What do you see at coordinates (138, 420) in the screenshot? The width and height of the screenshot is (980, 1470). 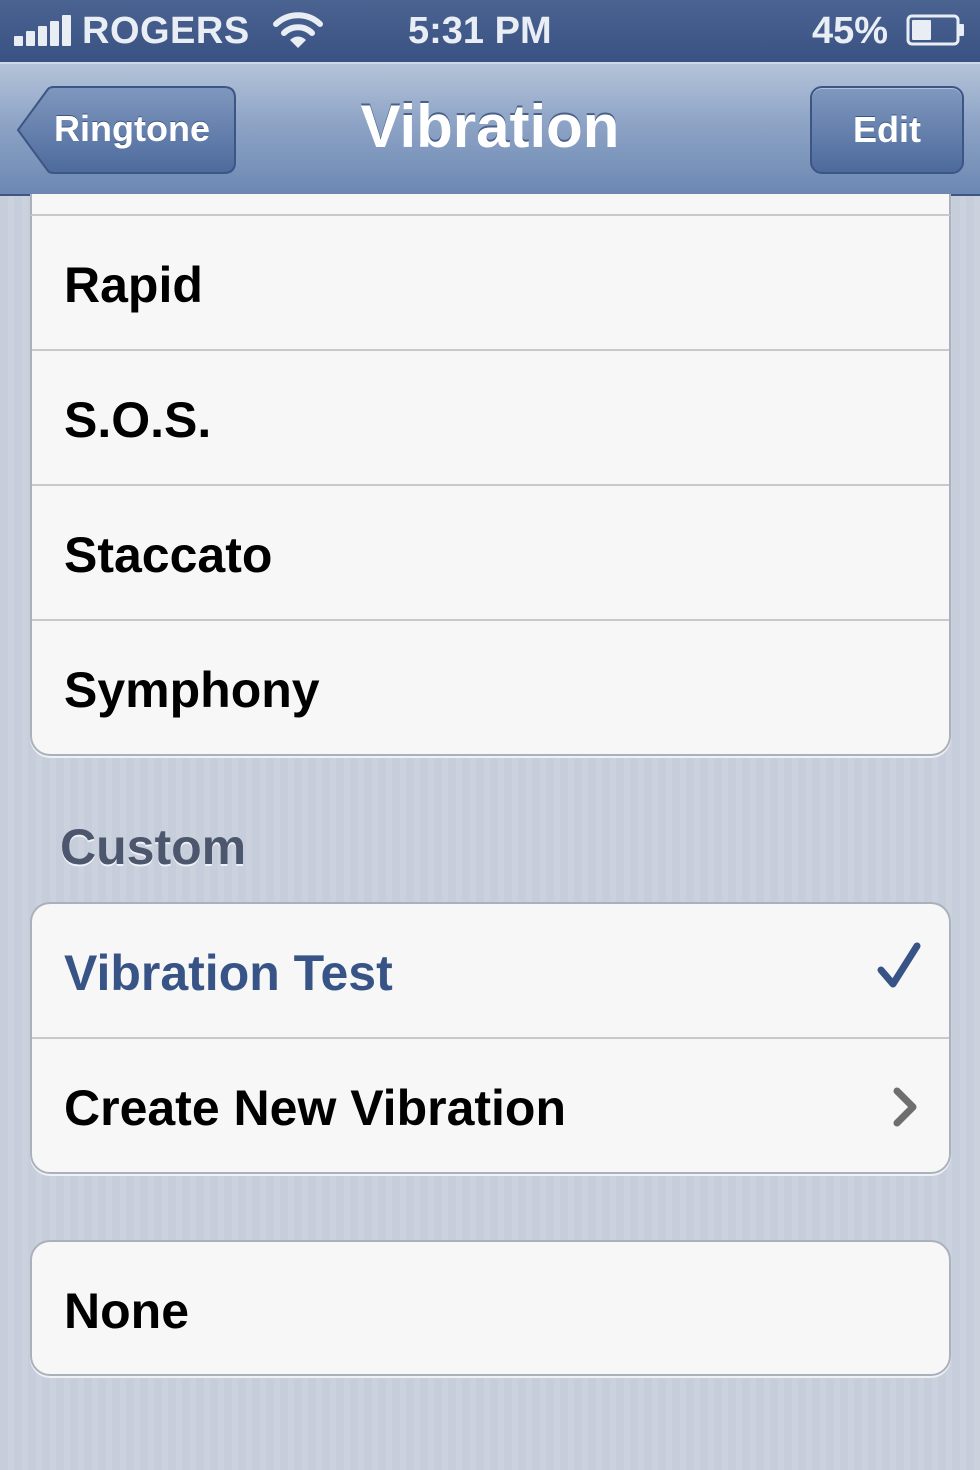 I see `list-item-label: S.O.S.` at bounding box center [138, 420].